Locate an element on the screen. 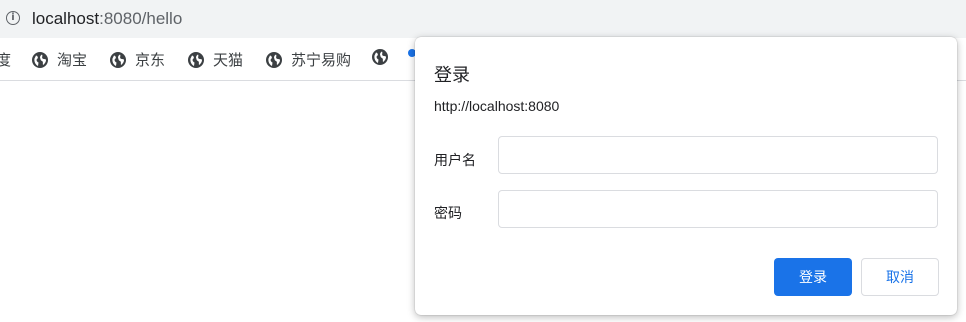 The width and height of the screenshot is (966, 322). url-path: :8080/hello is located at coordinates (141, 18).